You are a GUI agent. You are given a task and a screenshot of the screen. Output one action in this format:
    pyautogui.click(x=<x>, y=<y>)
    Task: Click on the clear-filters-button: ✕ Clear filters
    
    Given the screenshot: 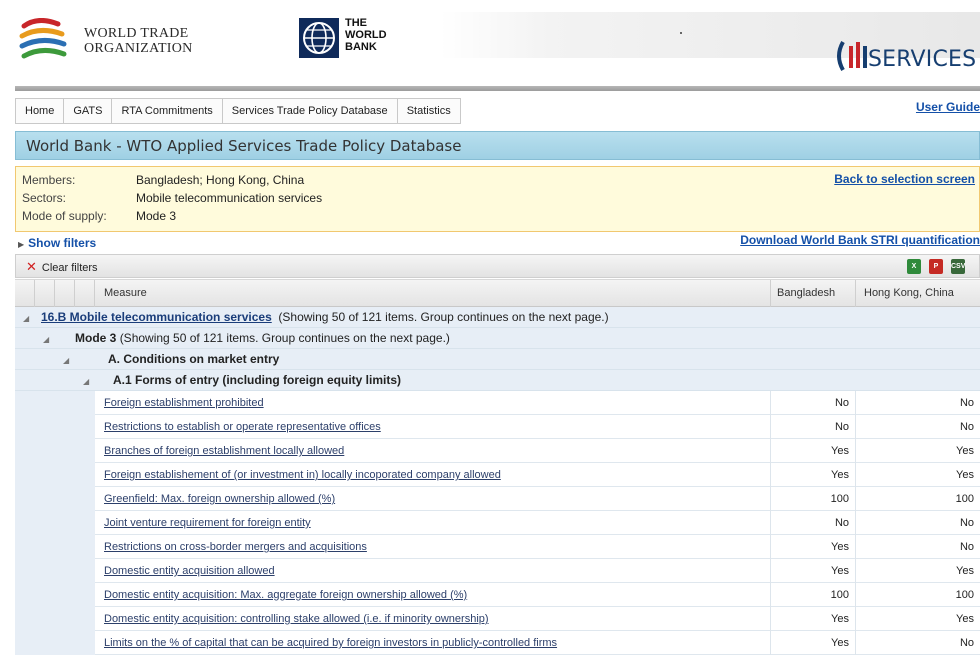 What is the action you would take?
    pyautogui.click(x=62, y=267)
    